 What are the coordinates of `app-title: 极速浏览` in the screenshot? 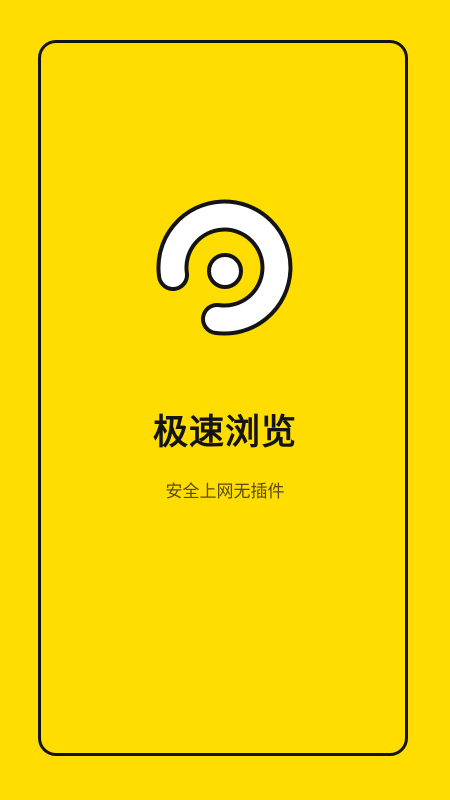 It's located at (224, 433).